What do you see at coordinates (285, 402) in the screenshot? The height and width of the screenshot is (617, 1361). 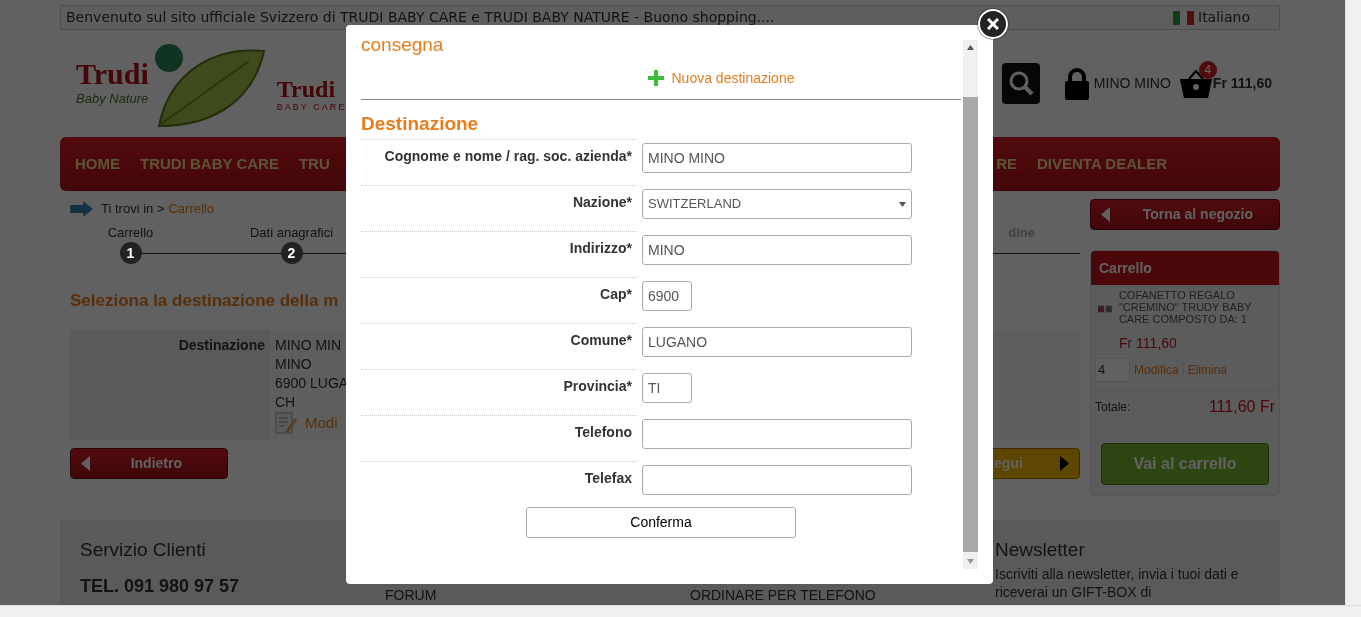 I see `address-line: CH` at bounding box center [285, 402].